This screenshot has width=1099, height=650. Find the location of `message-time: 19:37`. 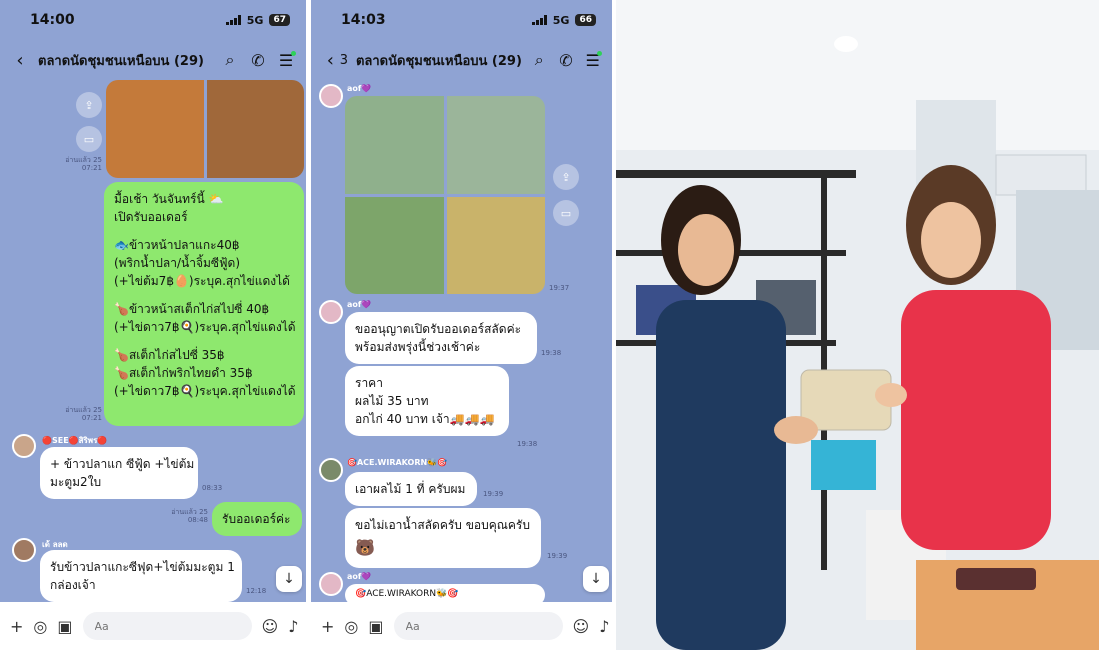

message-time: 19:37 is located at coordinates (559, 288).